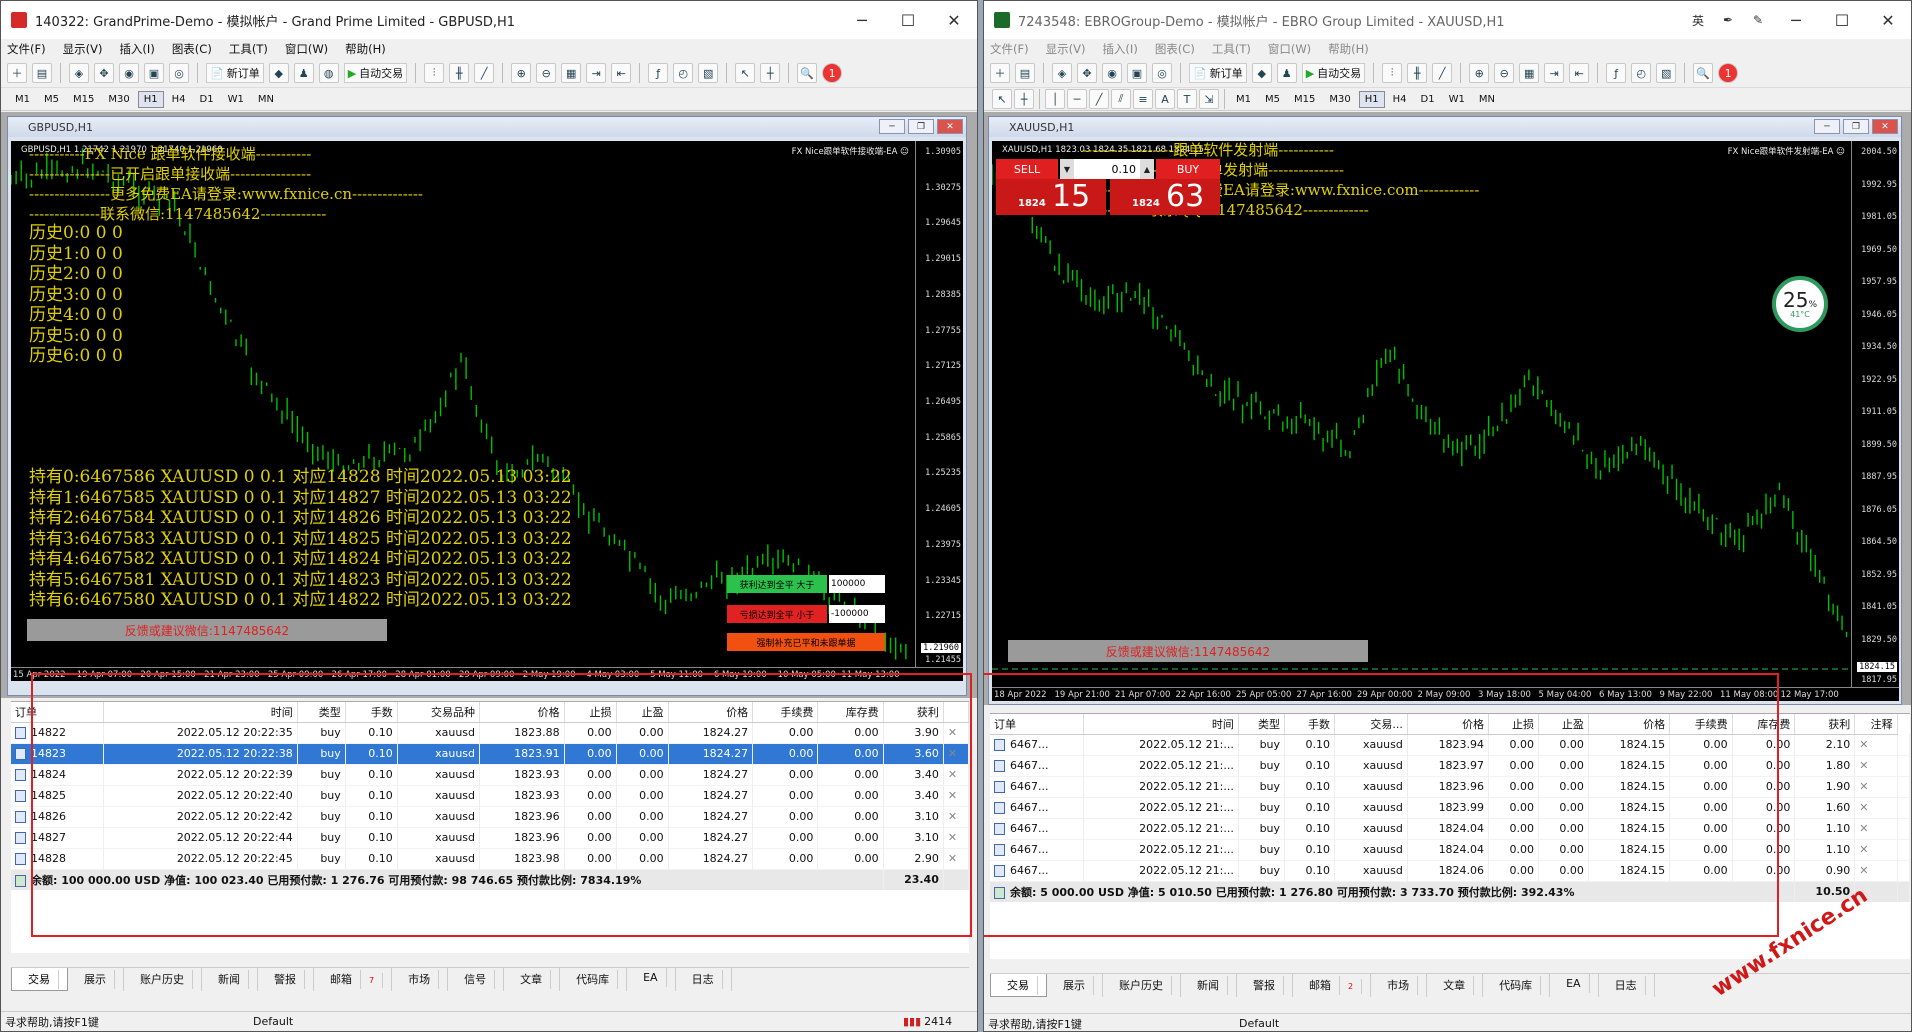 The height and width of the screenshot is (1032, 1912). What do you see at coordinates (1517, 985) in the screenshot?
I see `tab-item: 代码库` at bounding box center [1517, 985].